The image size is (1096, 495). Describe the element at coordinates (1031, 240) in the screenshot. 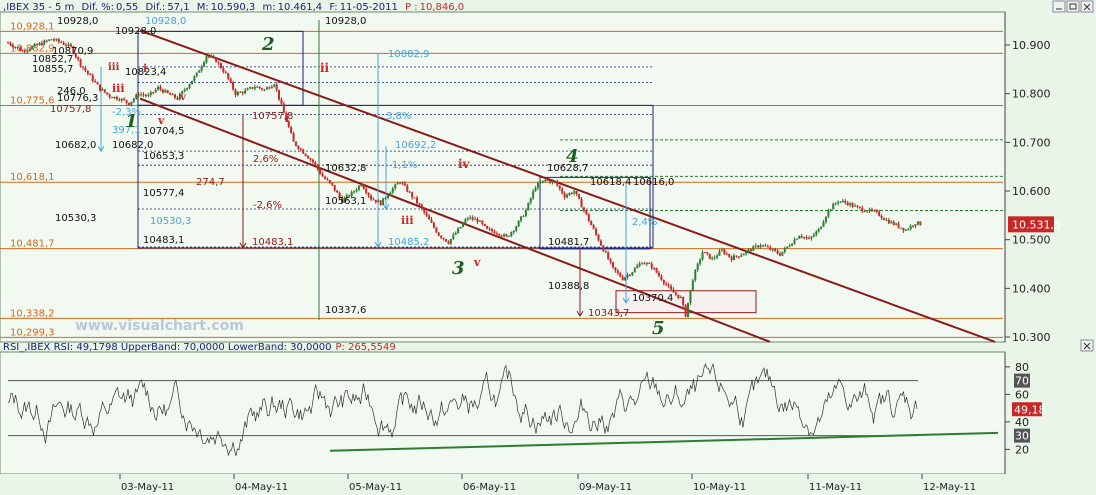

I see `price-axis-label: 10.500` at that location.